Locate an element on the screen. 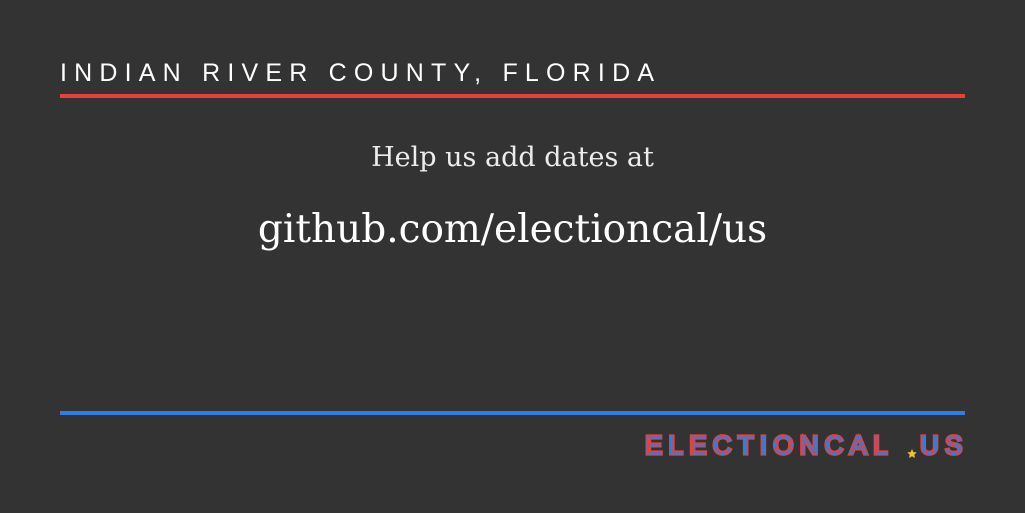 Image resolution: width=1025 pixels, height=513 pixels. electioncal-logo-graphic: ELECTIONCAL ELECTIONCAL US US is located at coordinates (805, 445).